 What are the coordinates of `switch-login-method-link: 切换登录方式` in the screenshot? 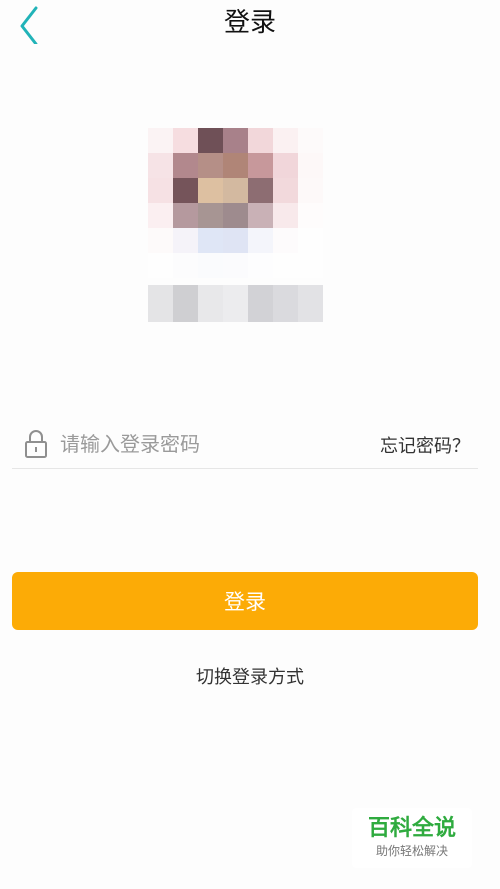 It's located at (250, 676).